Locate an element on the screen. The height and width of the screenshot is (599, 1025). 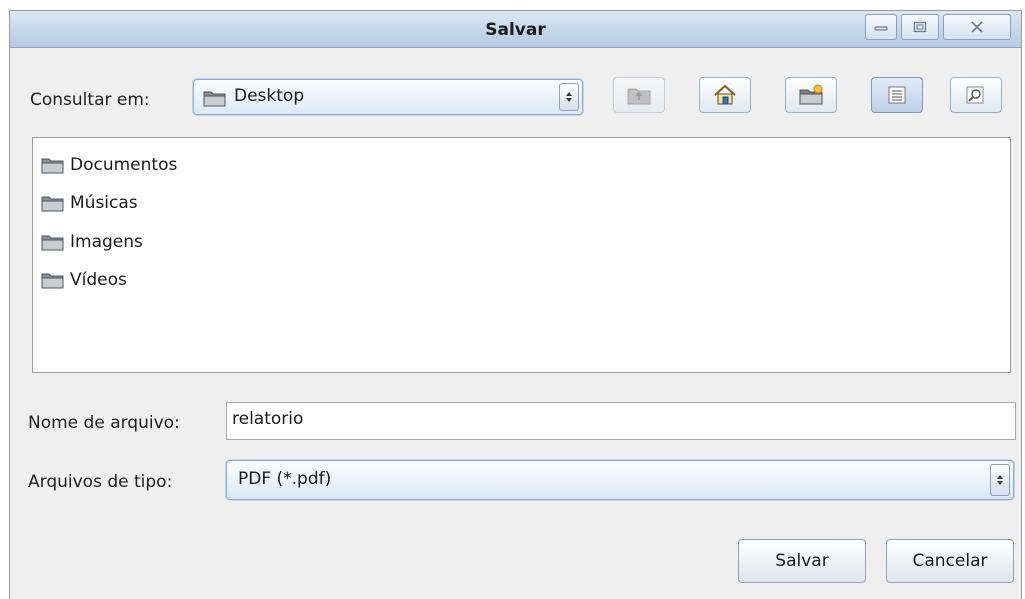
lookin-combobox: Desktop is located at coordinates (388, 97).